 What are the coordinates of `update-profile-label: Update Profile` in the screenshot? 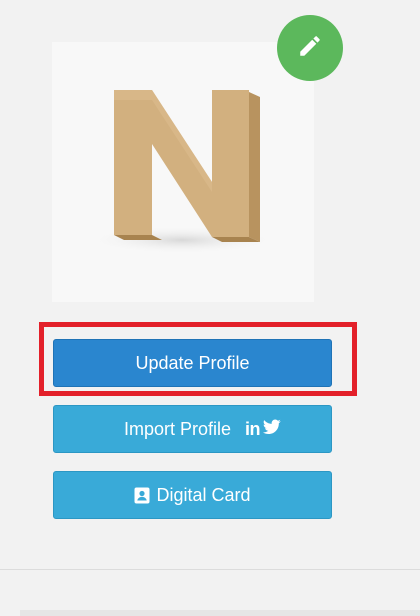 It's located at (192, 362).